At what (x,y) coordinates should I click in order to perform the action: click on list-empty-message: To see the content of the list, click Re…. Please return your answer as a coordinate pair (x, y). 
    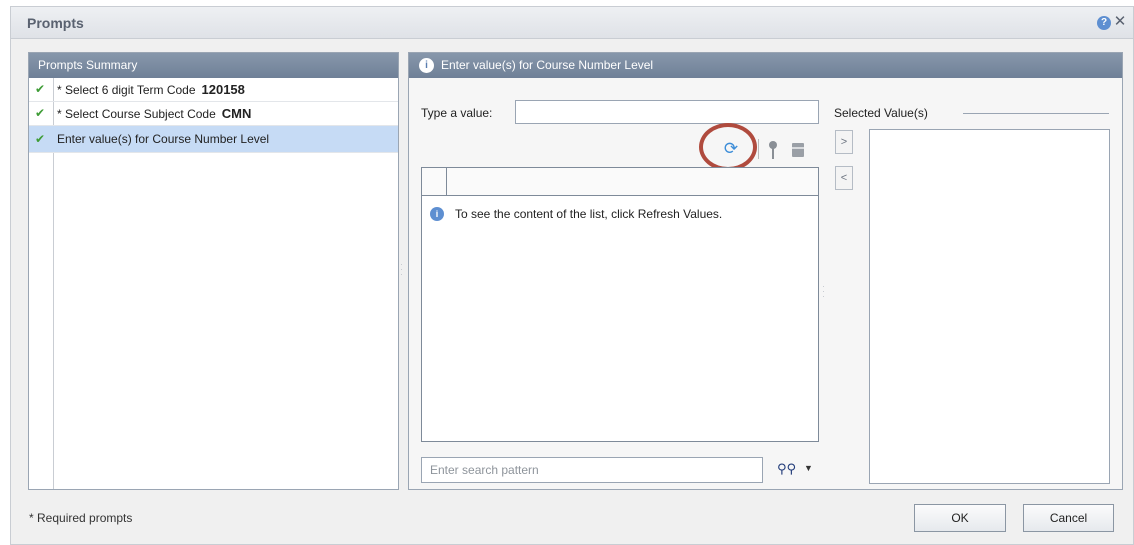
    Looking at the image, I should click on (589, 214).